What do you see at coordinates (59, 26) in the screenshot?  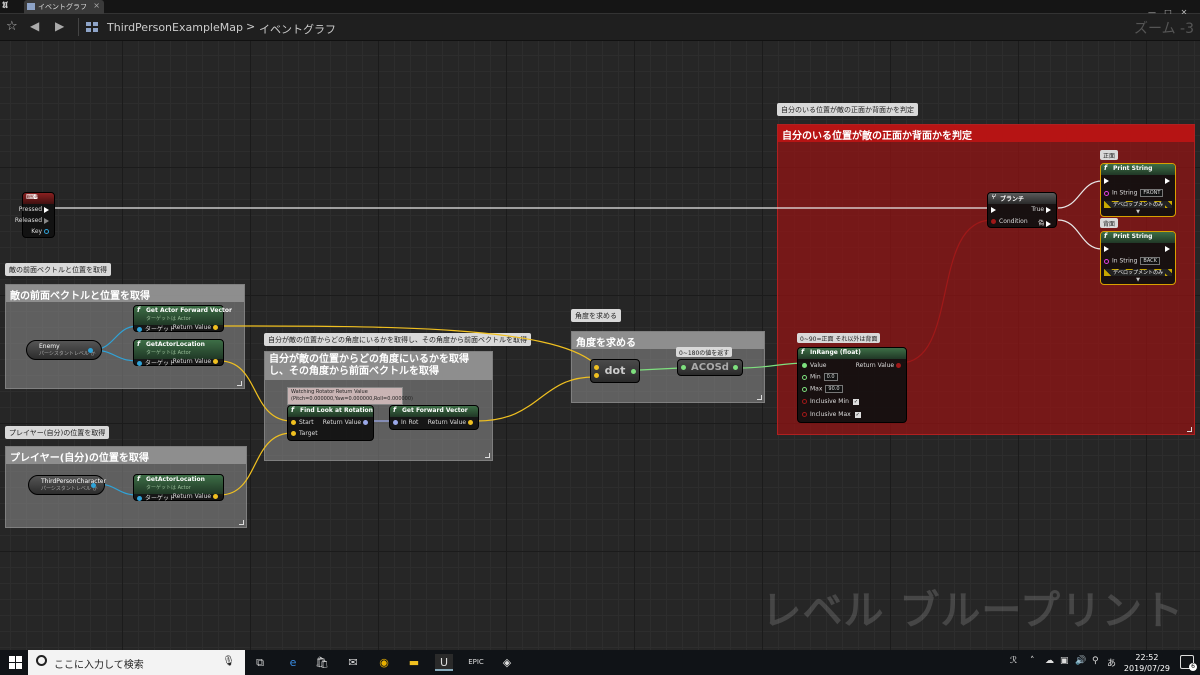 I see `forward-arrow-icon: ▶` at bounding box center [59, 26].